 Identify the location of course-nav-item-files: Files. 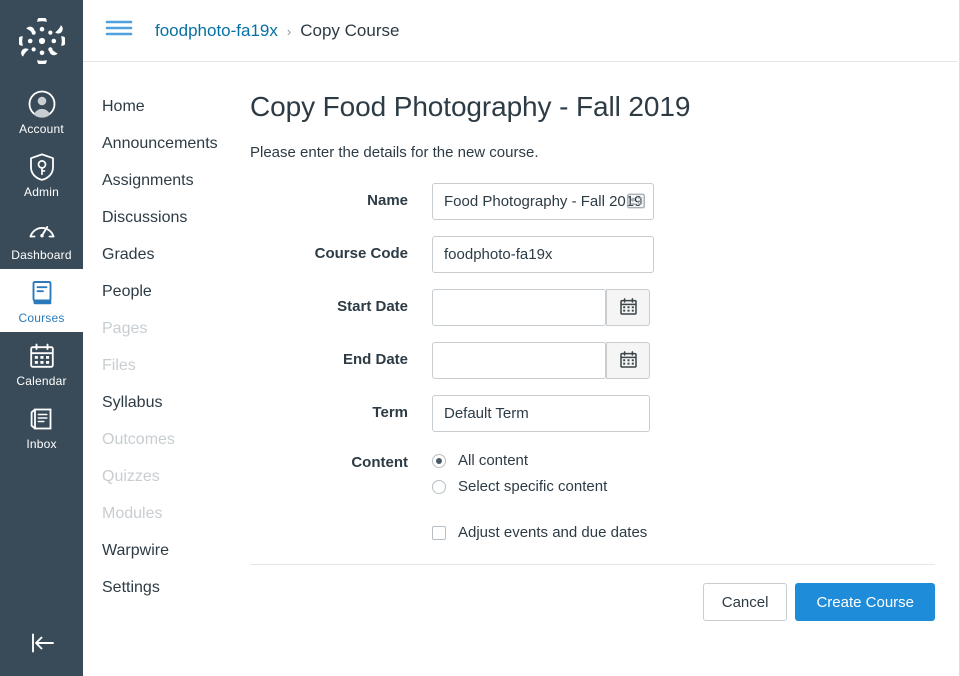
(176, 365).